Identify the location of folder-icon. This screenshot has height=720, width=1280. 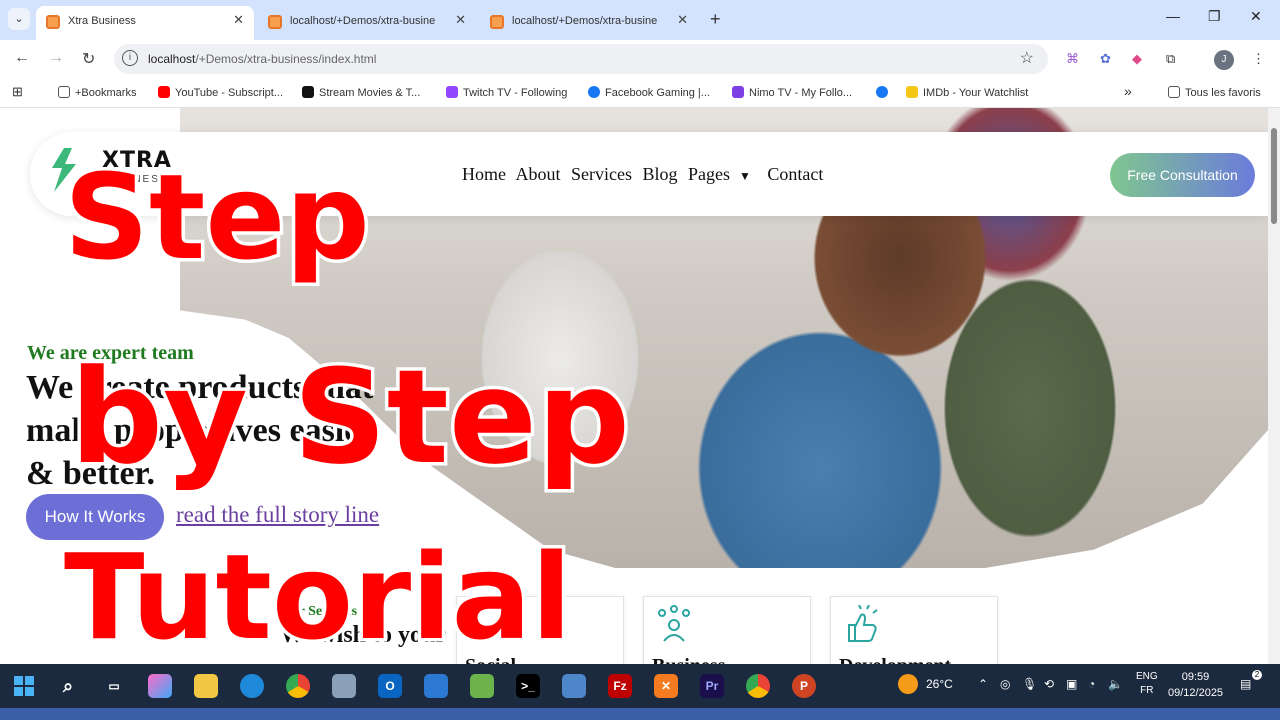
(64, 92).